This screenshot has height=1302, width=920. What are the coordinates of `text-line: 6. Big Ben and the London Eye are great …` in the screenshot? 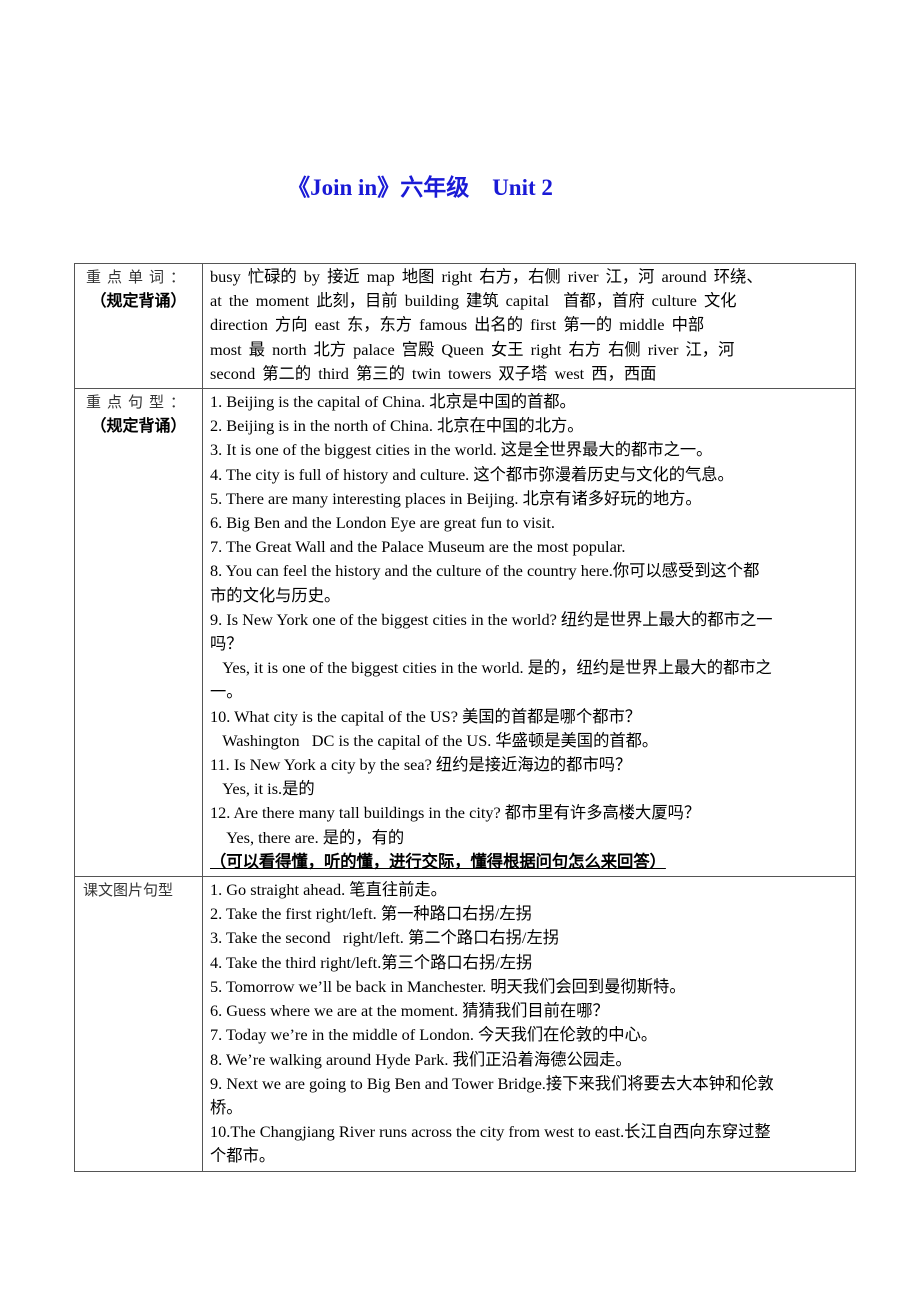 It's located at (382, 523).